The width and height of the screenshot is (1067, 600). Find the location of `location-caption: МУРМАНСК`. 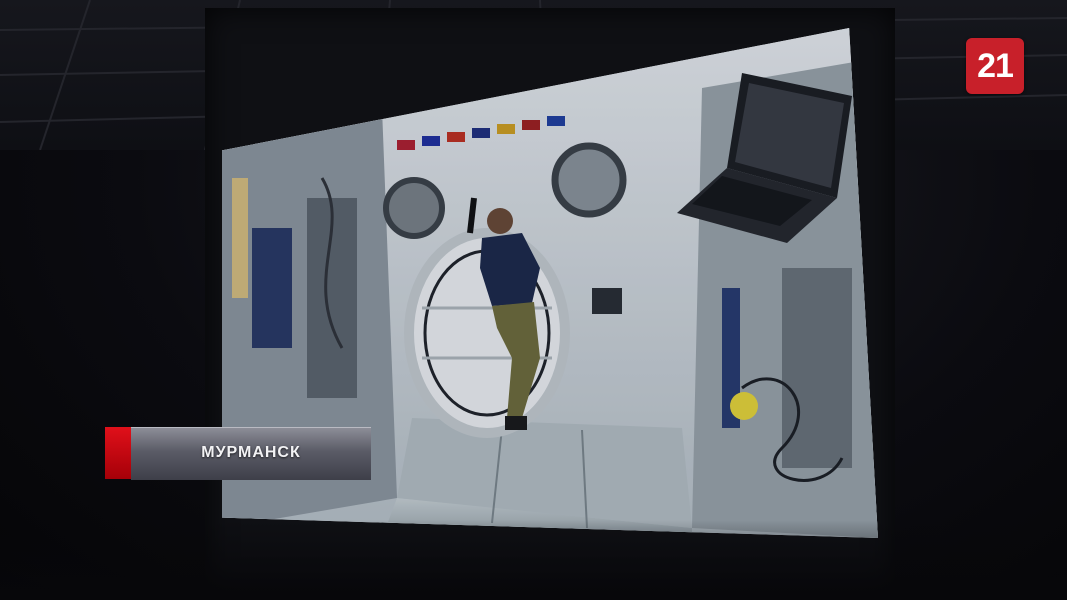

location-caption: МУРМАНСК is located at coordinates (238, 453).